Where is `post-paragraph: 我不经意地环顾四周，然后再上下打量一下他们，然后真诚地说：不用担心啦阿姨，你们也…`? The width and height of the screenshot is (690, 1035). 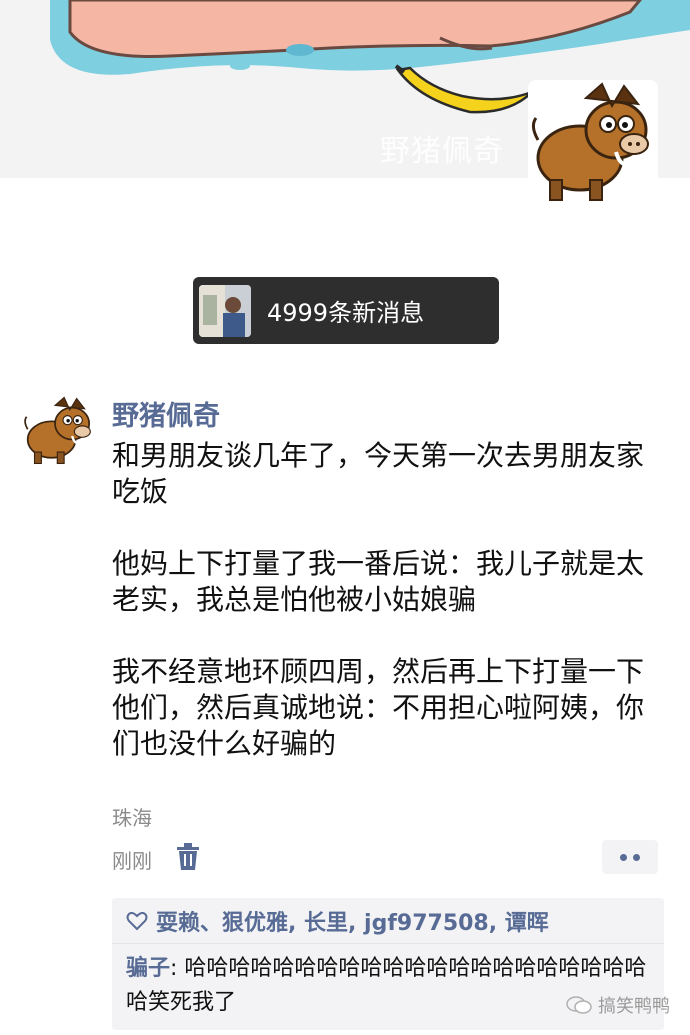 post-paragraph: 我不经意地环顾四周，然后再上下打量一下他们，然后真诚地说：不用担心啦阿姨，你们也… is located at coordinates (378, 707).